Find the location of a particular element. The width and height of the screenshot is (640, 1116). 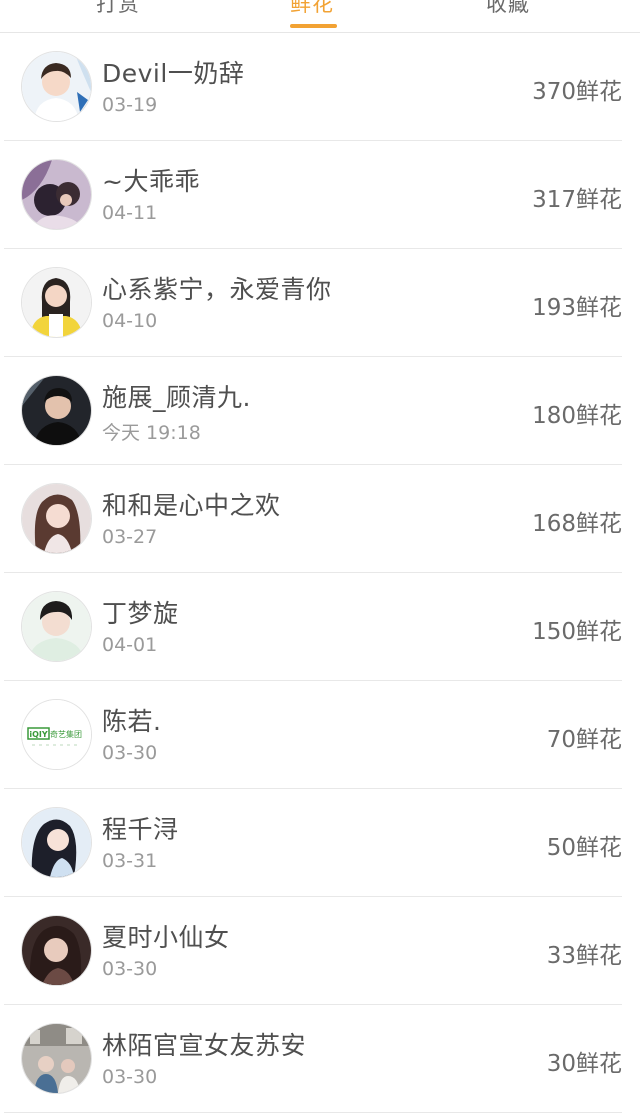

list-item: 施展_顾清九. 今天 19:18 180鲜花 is located at coordinates (313, 411).